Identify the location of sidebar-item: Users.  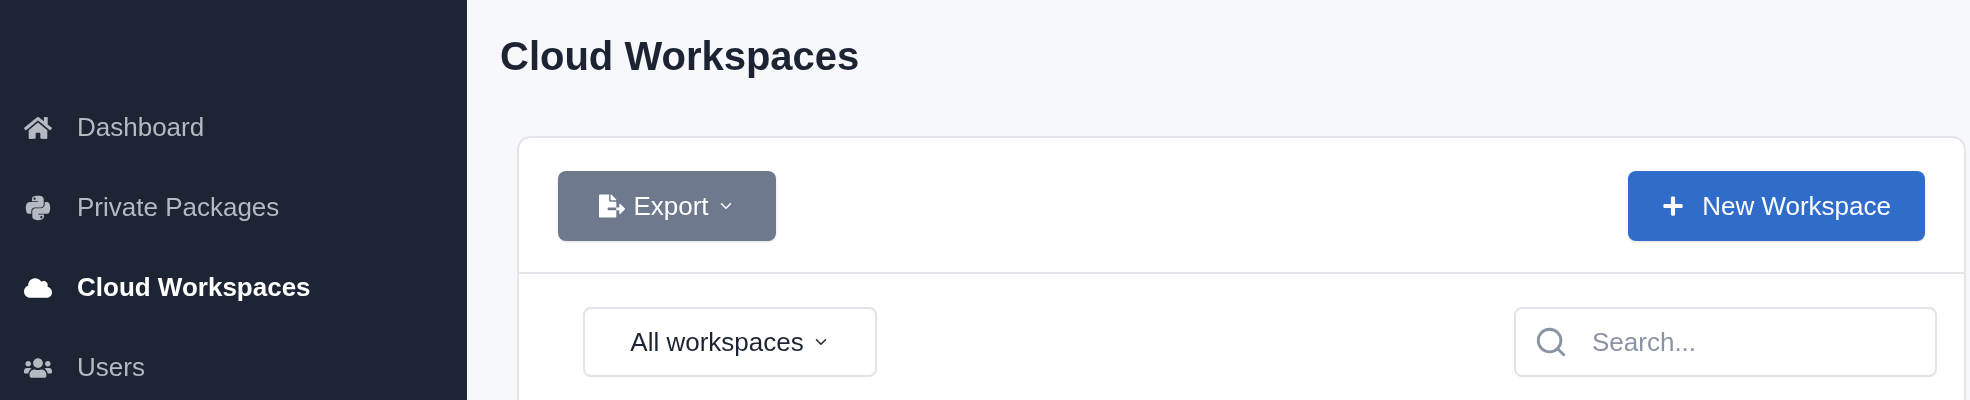
(243, 367).